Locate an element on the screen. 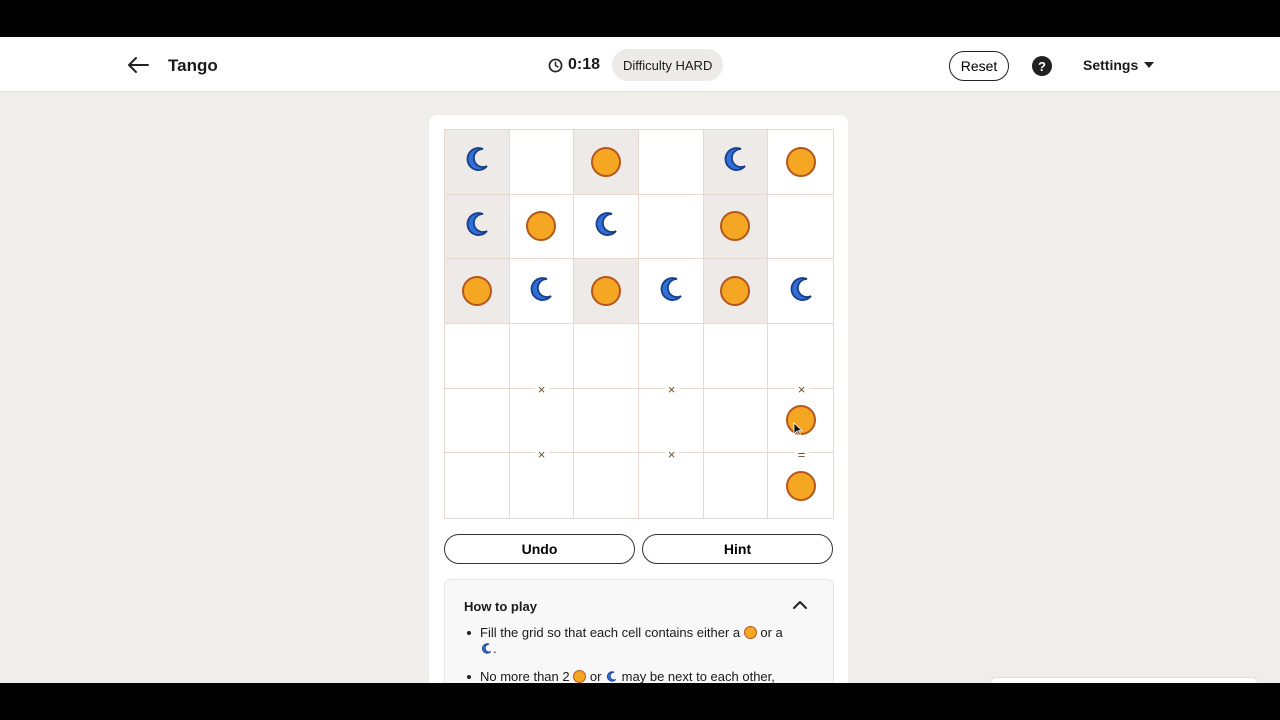  timer-value: 0:18 is located at coordinates (584, 64).